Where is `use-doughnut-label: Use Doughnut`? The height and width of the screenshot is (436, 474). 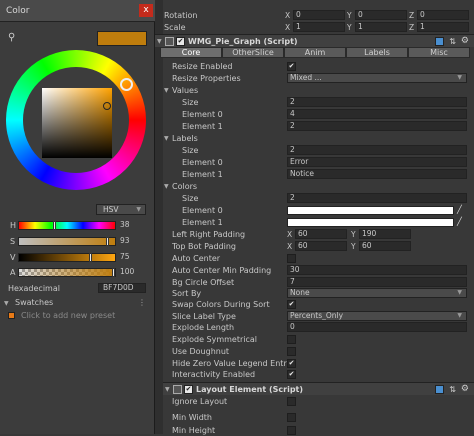 use-doughnut-label: Use Doughnut is located at coordinates (201, 351).